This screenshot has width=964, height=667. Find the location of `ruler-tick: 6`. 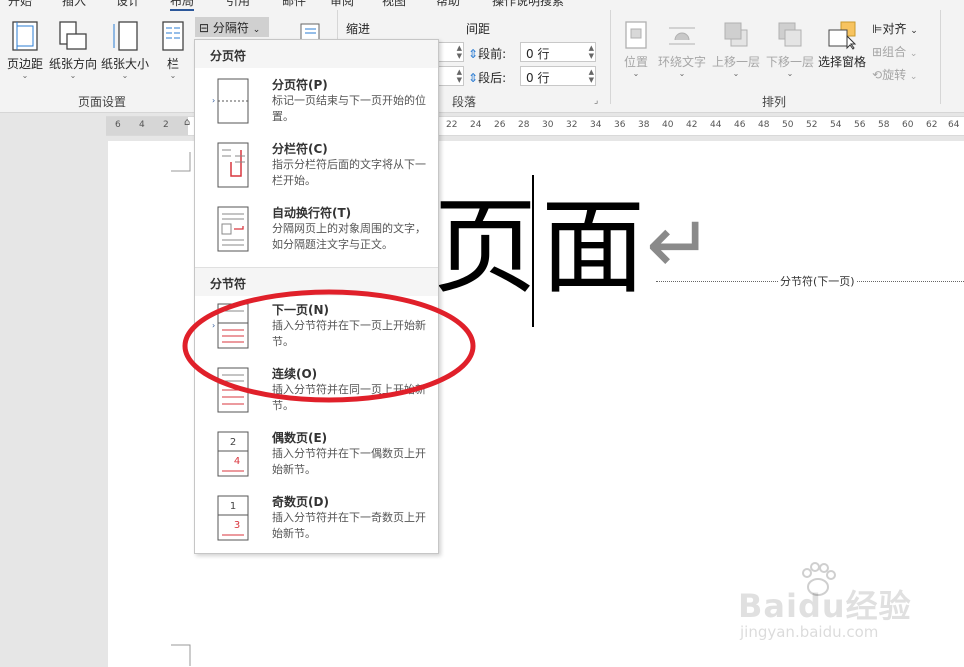

ruler-tick: 6 is located at coordinates (118, 125).